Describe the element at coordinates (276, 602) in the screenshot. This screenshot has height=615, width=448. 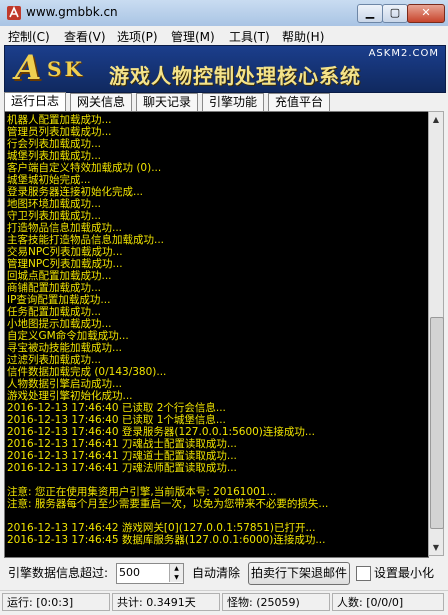
I see `status-monsters: 怪物: (25059)` at that location.